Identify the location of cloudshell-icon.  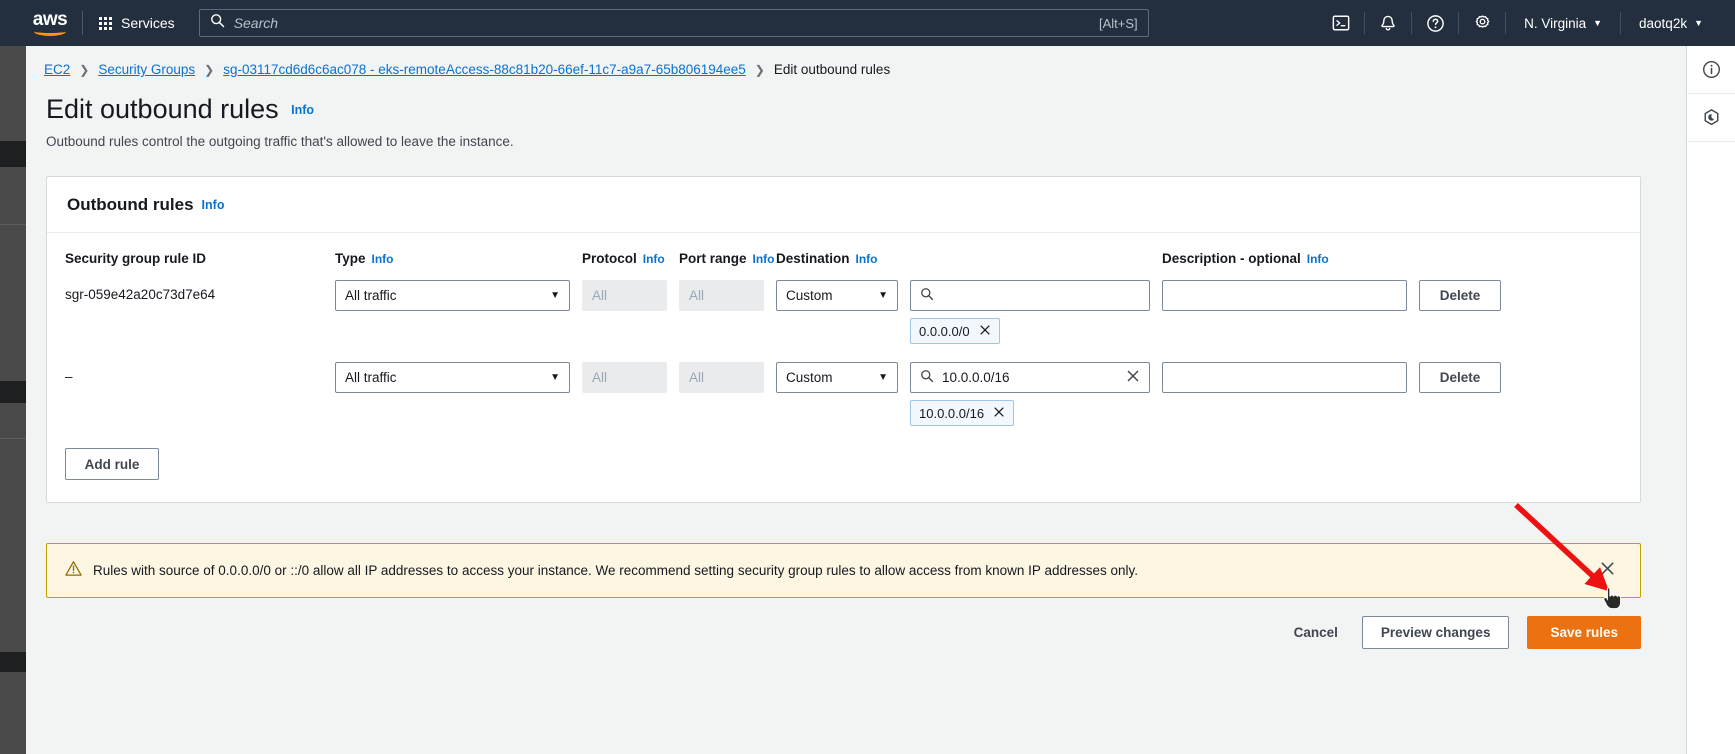
(1341, 23).